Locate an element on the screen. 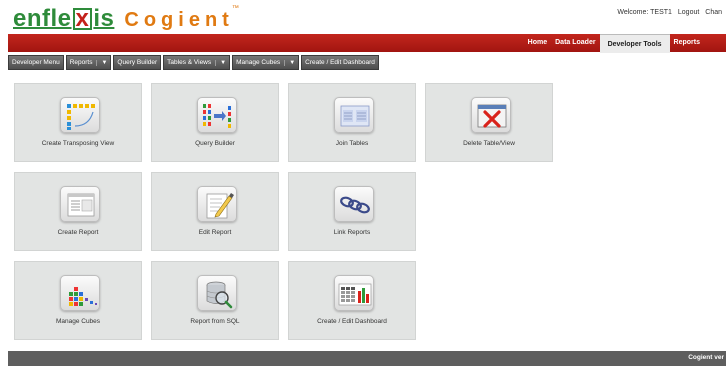  manage-cubes-menu-label: Manage Cubes is located at coordinates (258, 62).